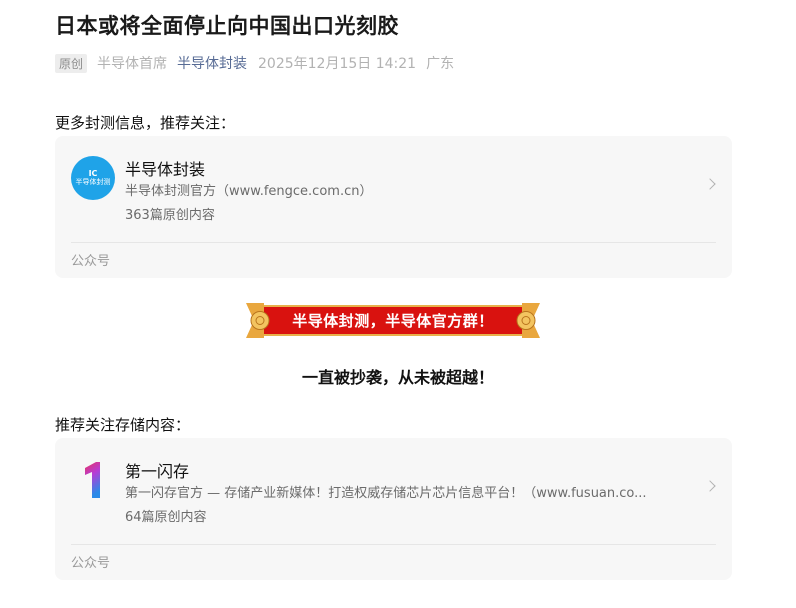 Image resolution: width=796 pixels, height=608 pixels. I want to click on slogan-text: 一直被抄袭，从未被超越！, so click(397, 377).